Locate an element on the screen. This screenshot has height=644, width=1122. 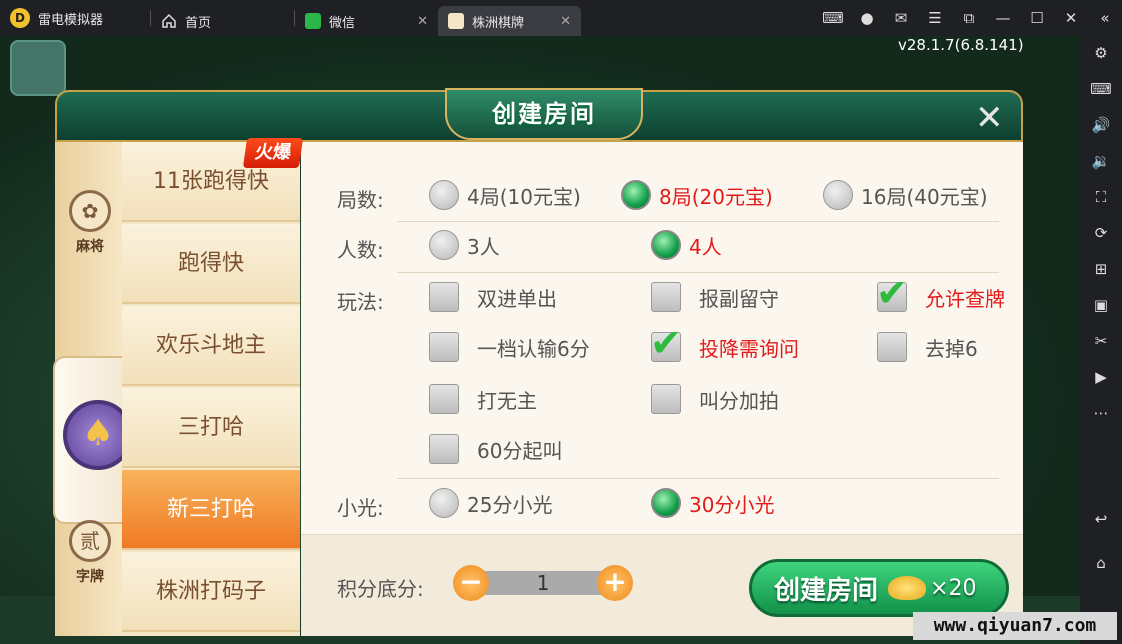
score-base-label: 积分底分: is located at coordinates (380, 589).